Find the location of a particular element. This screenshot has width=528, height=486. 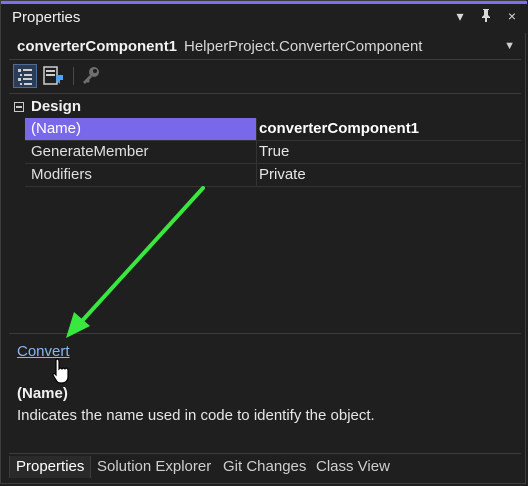

window-controls: ▾ × is located at coordinates (486, 16).